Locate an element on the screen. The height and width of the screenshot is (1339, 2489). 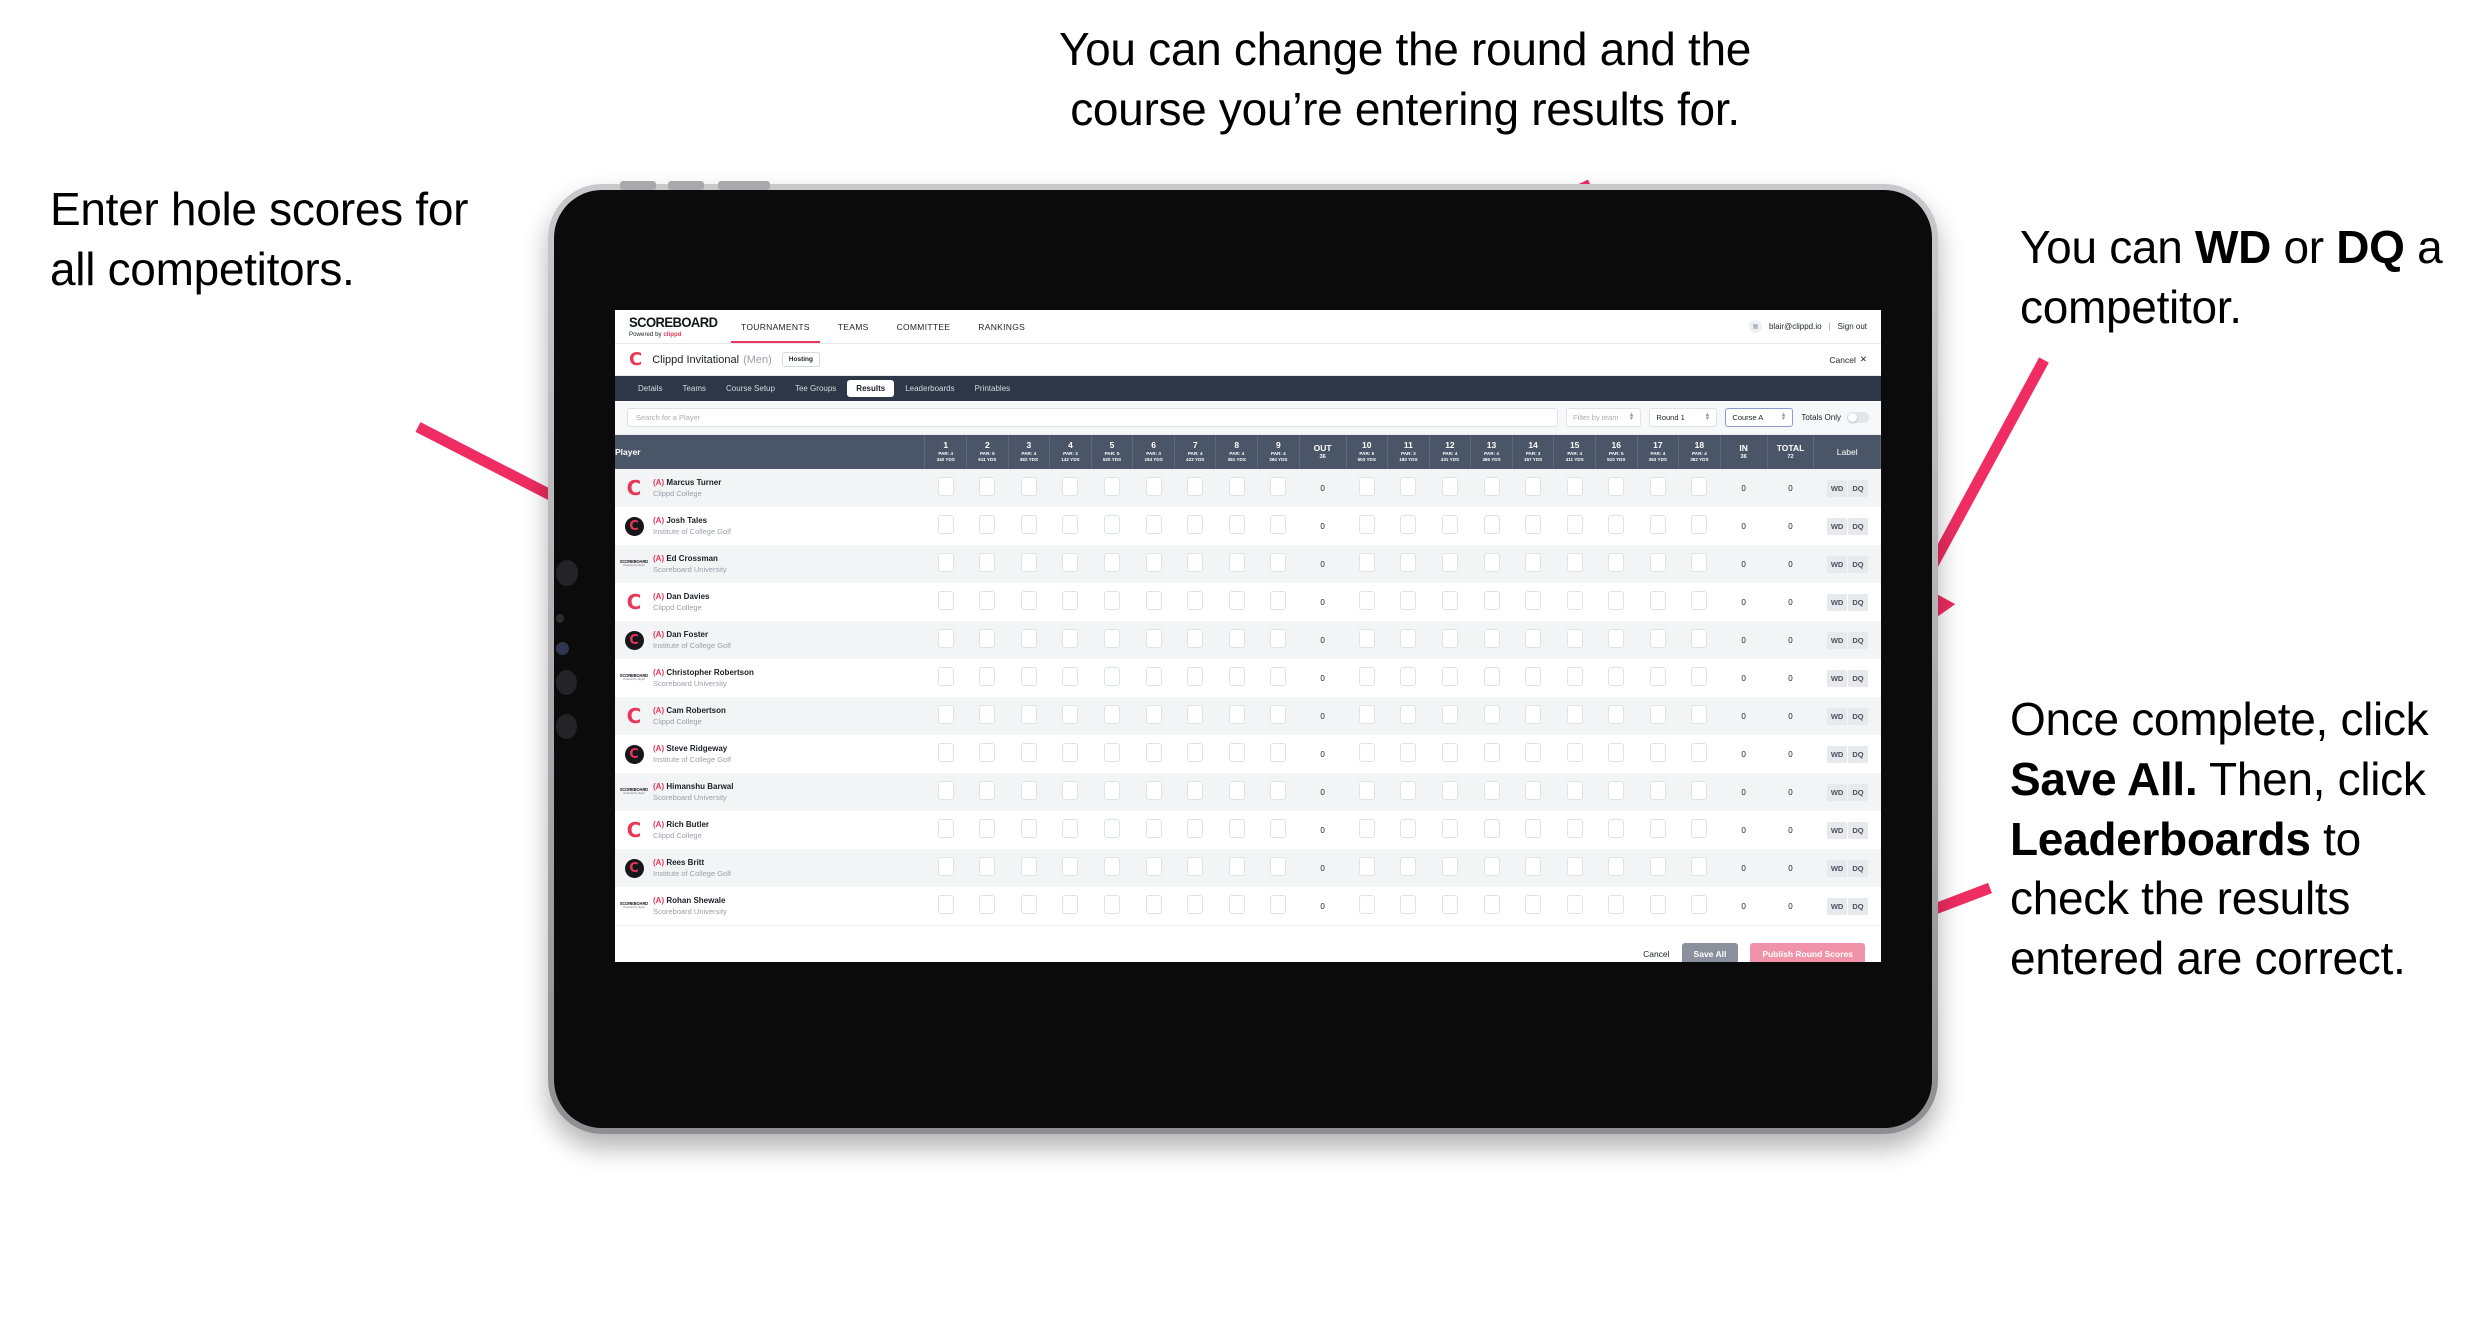
cancel-button: Cancel ✕ is located at coordinates (1848, 359).